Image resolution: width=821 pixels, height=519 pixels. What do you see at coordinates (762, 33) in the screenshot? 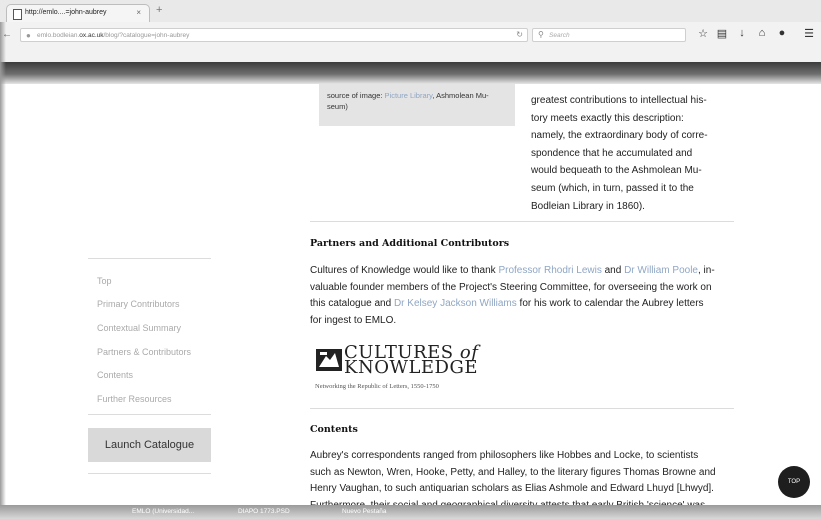
I see `home-icon: ⌂` at bounding box center [762, 33].